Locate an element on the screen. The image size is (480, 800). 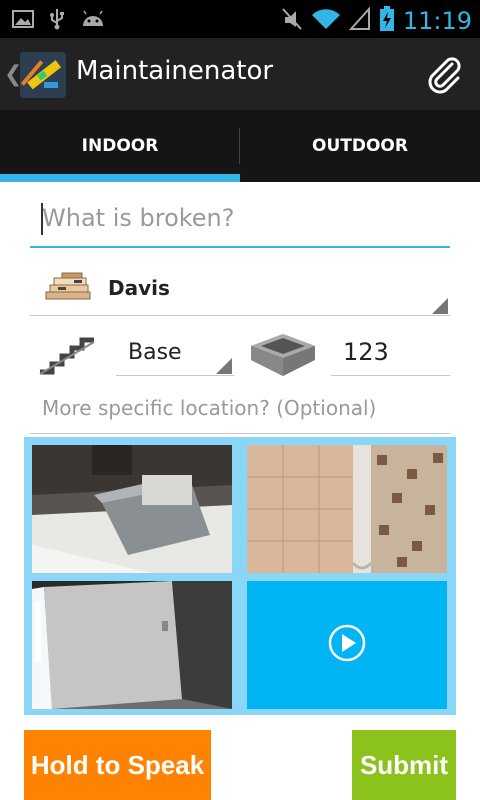
picture-icon is located at coordinates (23, 21).